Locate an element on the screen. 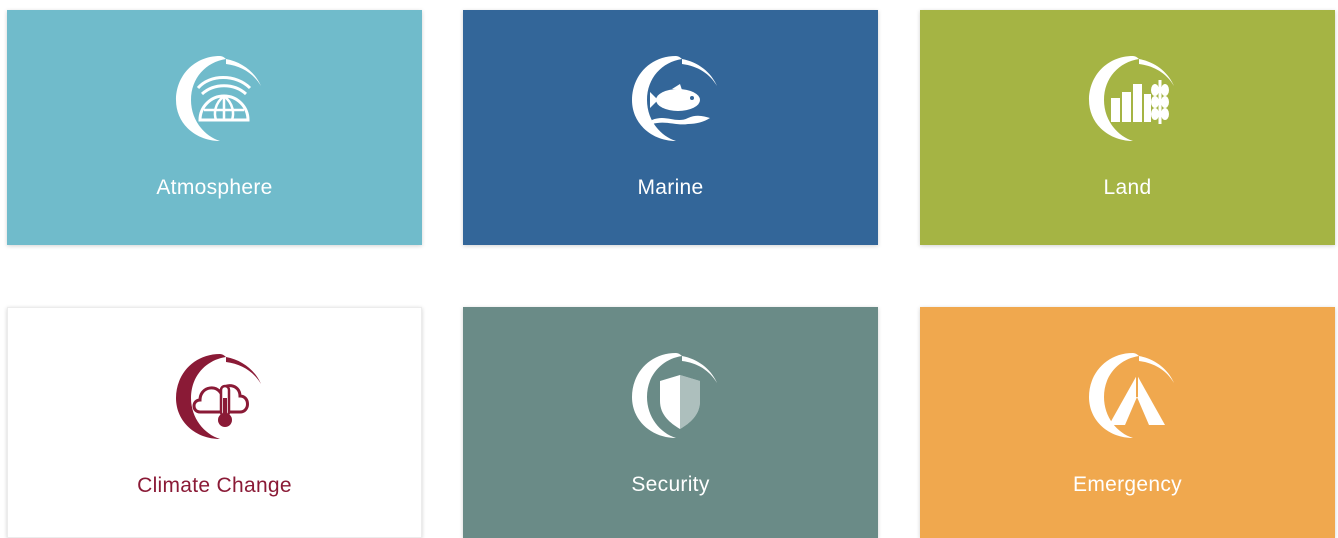  climate-thermometer-icon is located at coordinates (215, 396).